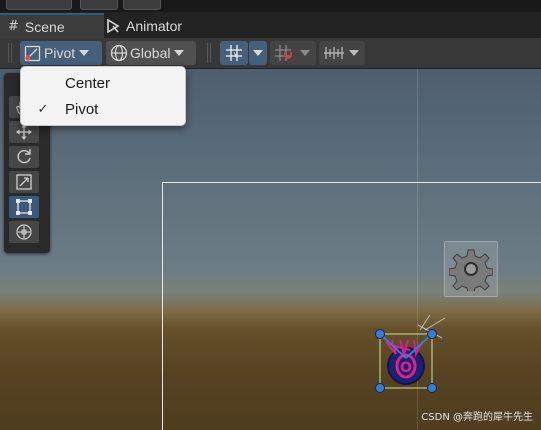 This screenshot has height=430, width=541. I want to click on grid-snapping-button, so click(234, 53).